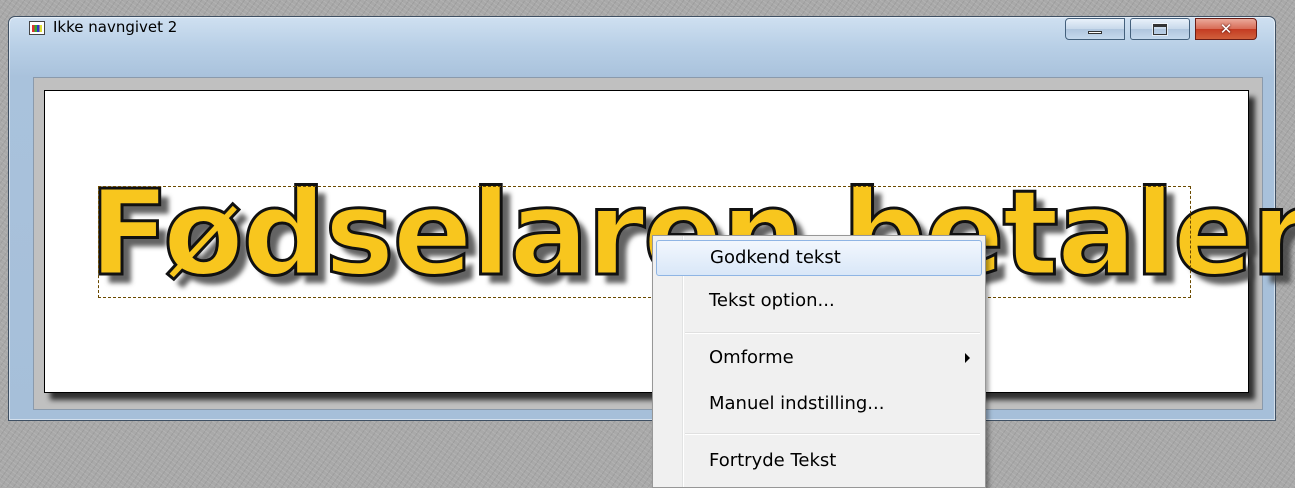 The image size is (1295, 488). I want to click on menu-item-label: Omforme, so click(751, 357).